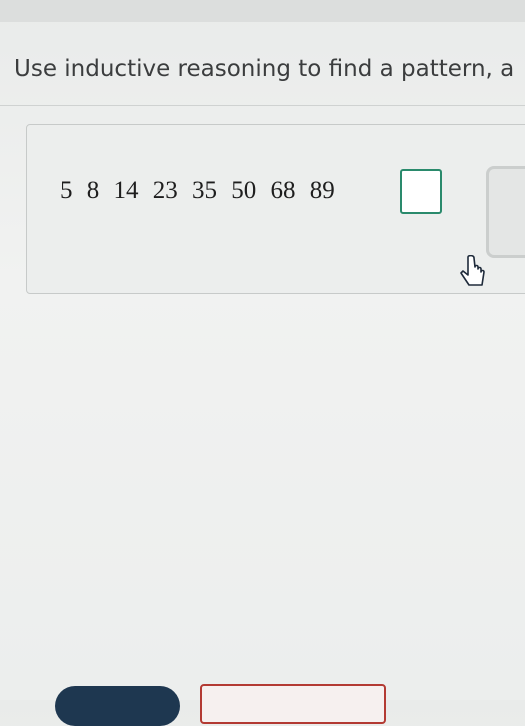 The width and height of the screenshot is (525, 726). I want to click on sequence-term: 5, so click(66, 190).